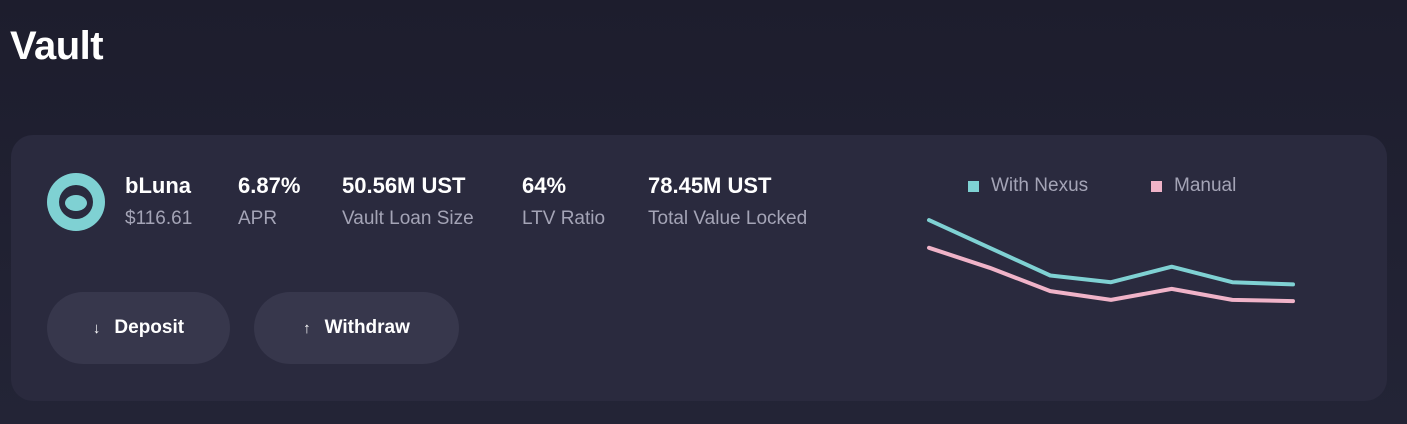 This screenshot has width=1407, height=424. I want to click on legend-item-manual: Manual, so click(1193, 186).